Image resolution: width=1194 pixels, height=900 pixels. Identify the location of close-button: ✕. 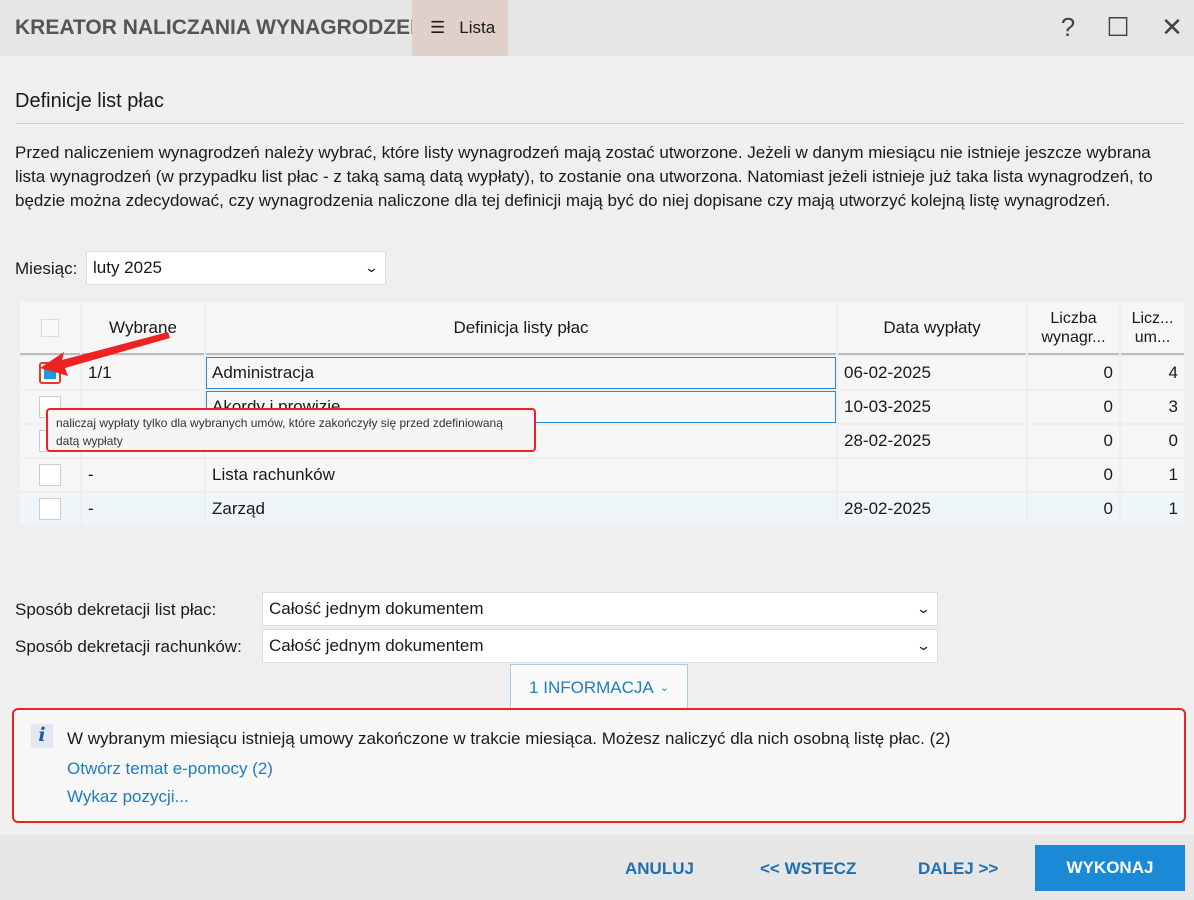
(1172, 27).